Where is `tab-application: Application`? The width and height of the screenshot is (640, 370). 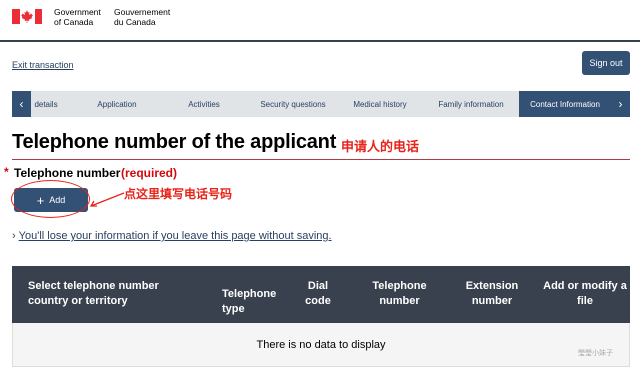
tab-application: Application is located at coordinates (117, 104).